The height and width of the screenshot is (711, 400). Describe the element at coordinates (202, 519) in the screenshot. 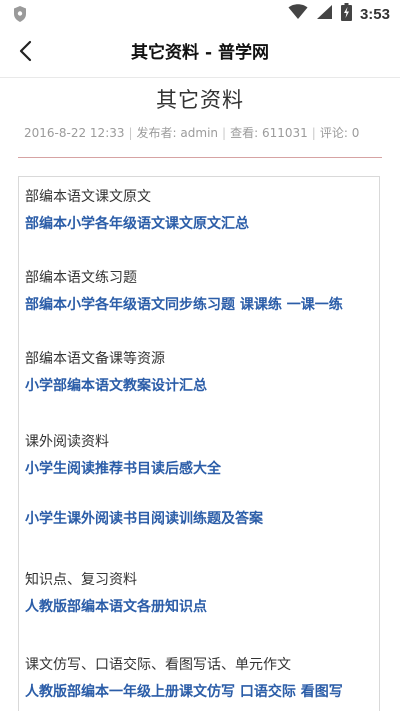

I see `resource-link: 小学生课外阅读书目阅读训练题及答案` at that location.